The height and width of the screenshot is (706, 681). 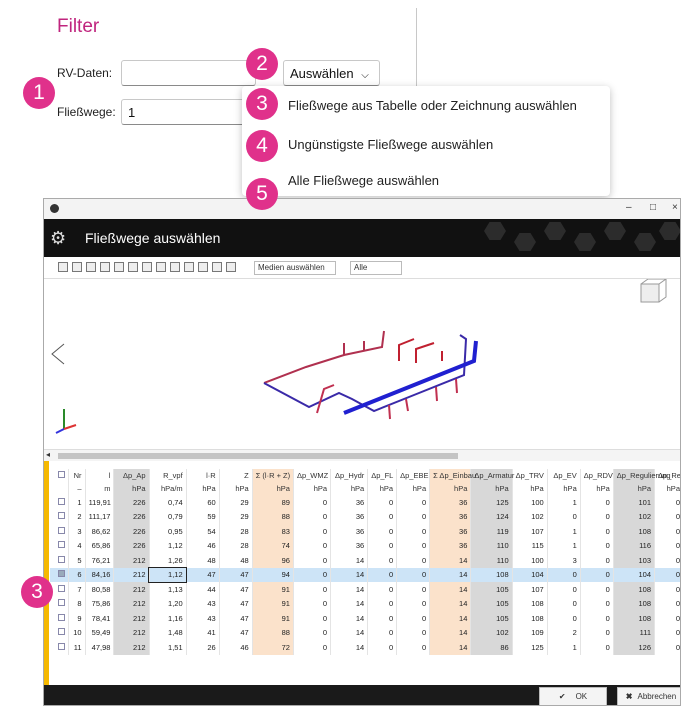 I want to click on column-header: l, so click(x=100, y=475).